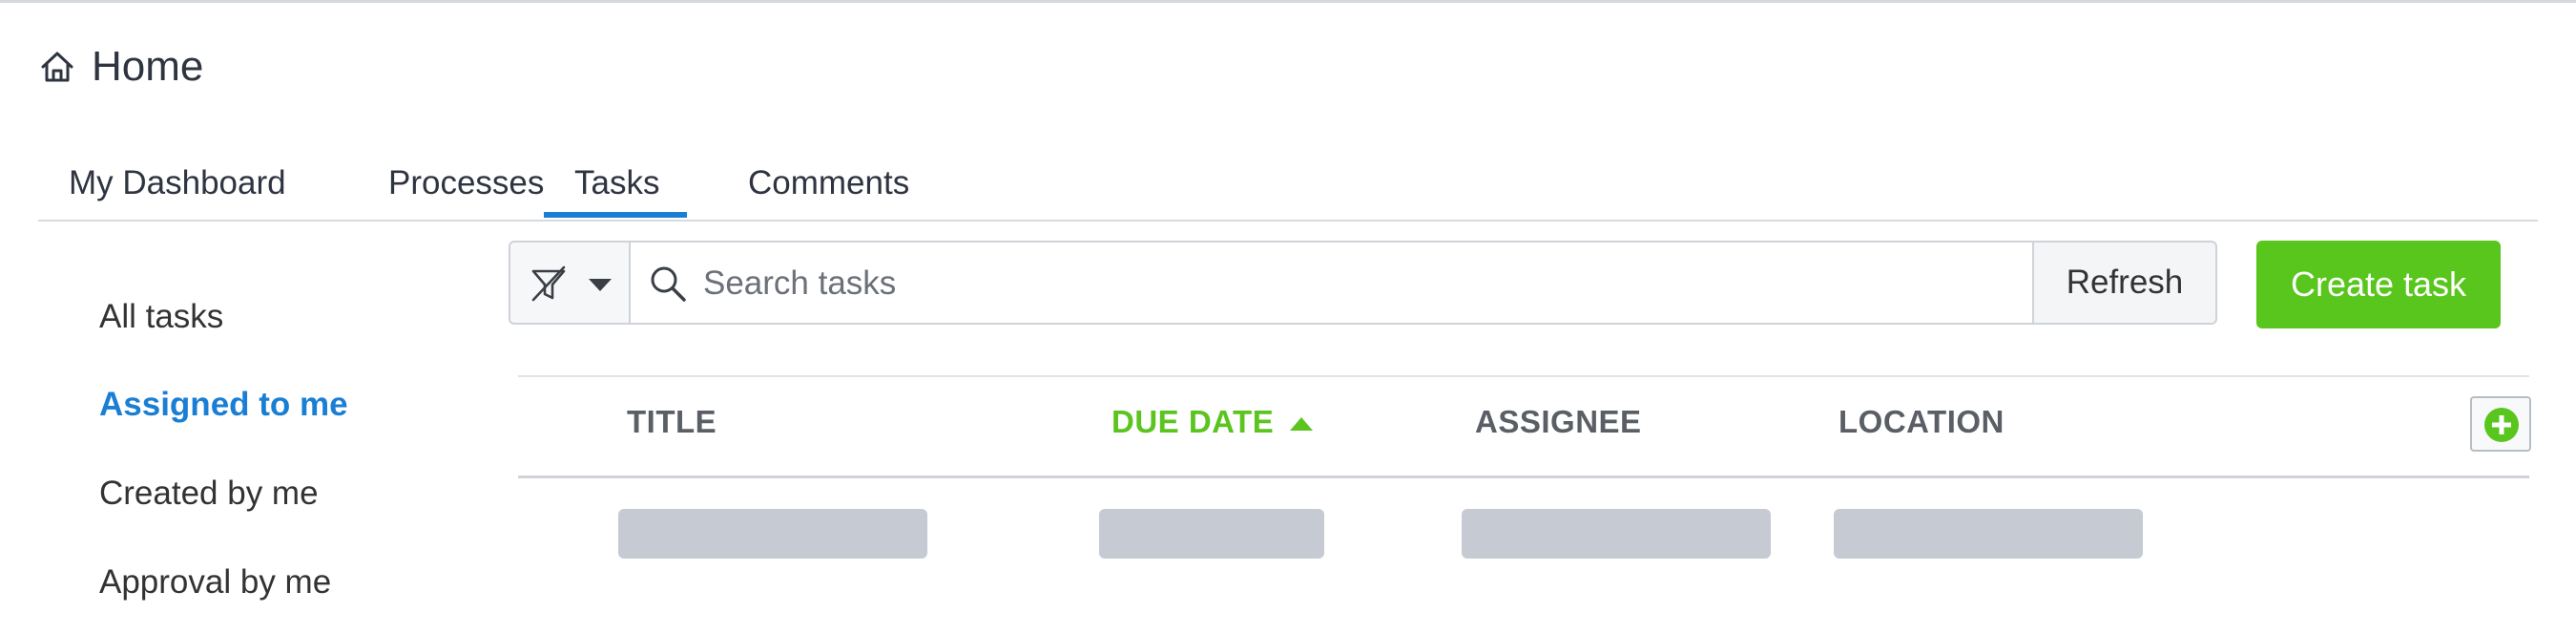  I want to click on sidebar-item-approval-by-me: Approval by me, so click(215, 582).